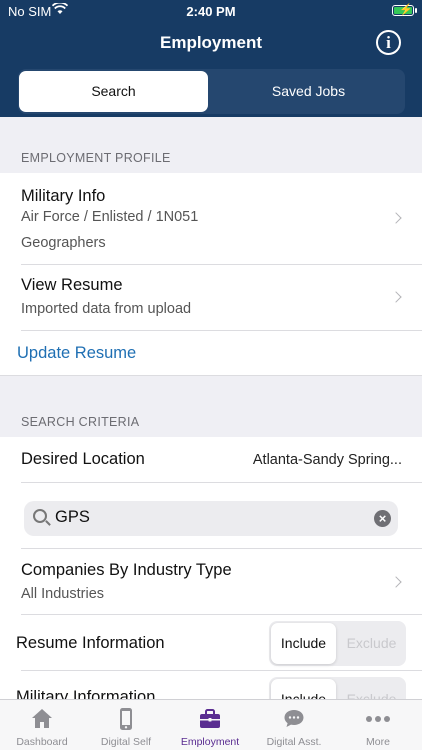 This screenshot has width=422, height=750. What do you see at coordinates (72, 517) in the screenshot?
I see `search-input-value: GPS` at bounding box center [72, 517].